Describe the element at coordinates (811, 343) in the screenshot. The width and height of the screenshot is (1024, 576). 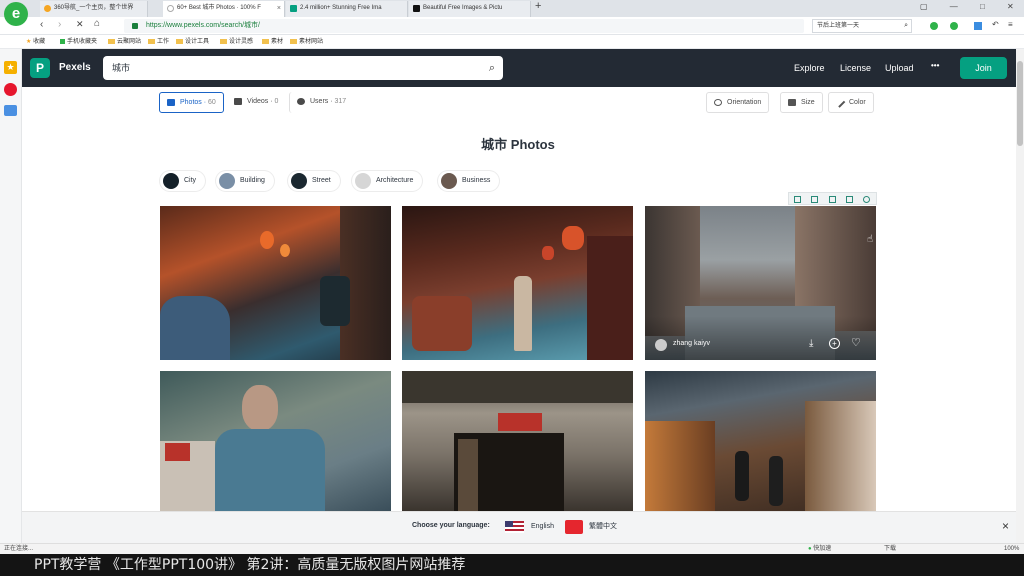
I see `download-icon: ⤓` at that location.